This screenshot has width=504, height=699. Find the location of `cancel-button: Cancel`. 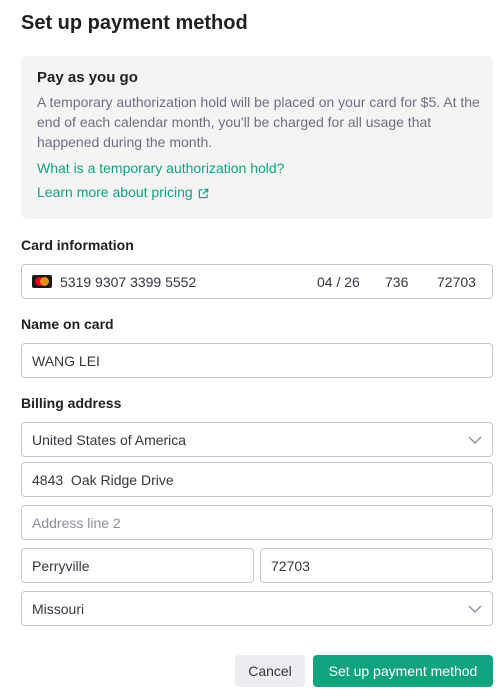

cancel-button: Cancel is located at coordinates (270, 671).